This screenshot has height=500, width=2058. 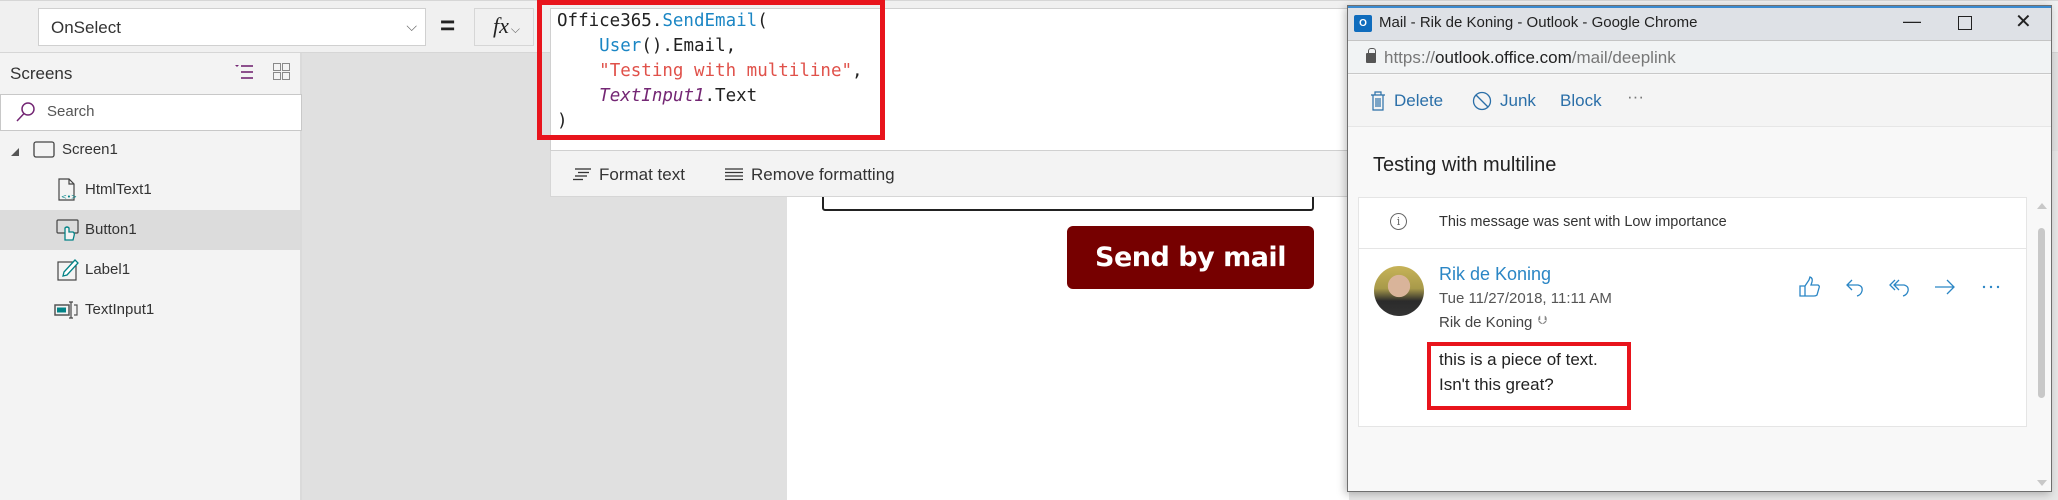 What do you see at coordinates (118, 189) in the screenshot?
I see `tree-item-label: HtmlText1` at bounding box center [118, 189].